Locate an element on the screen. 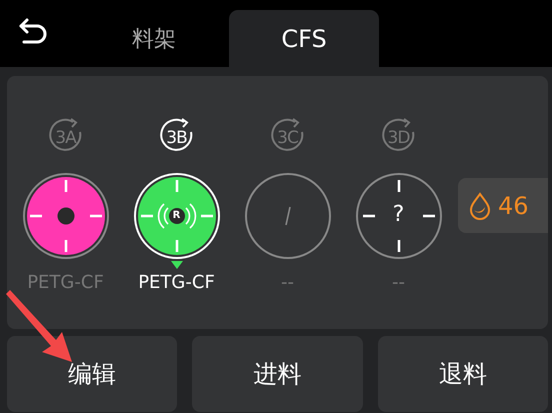 The image size is (552, 413). slot-label: 3C is located at coordinates (287, 138).